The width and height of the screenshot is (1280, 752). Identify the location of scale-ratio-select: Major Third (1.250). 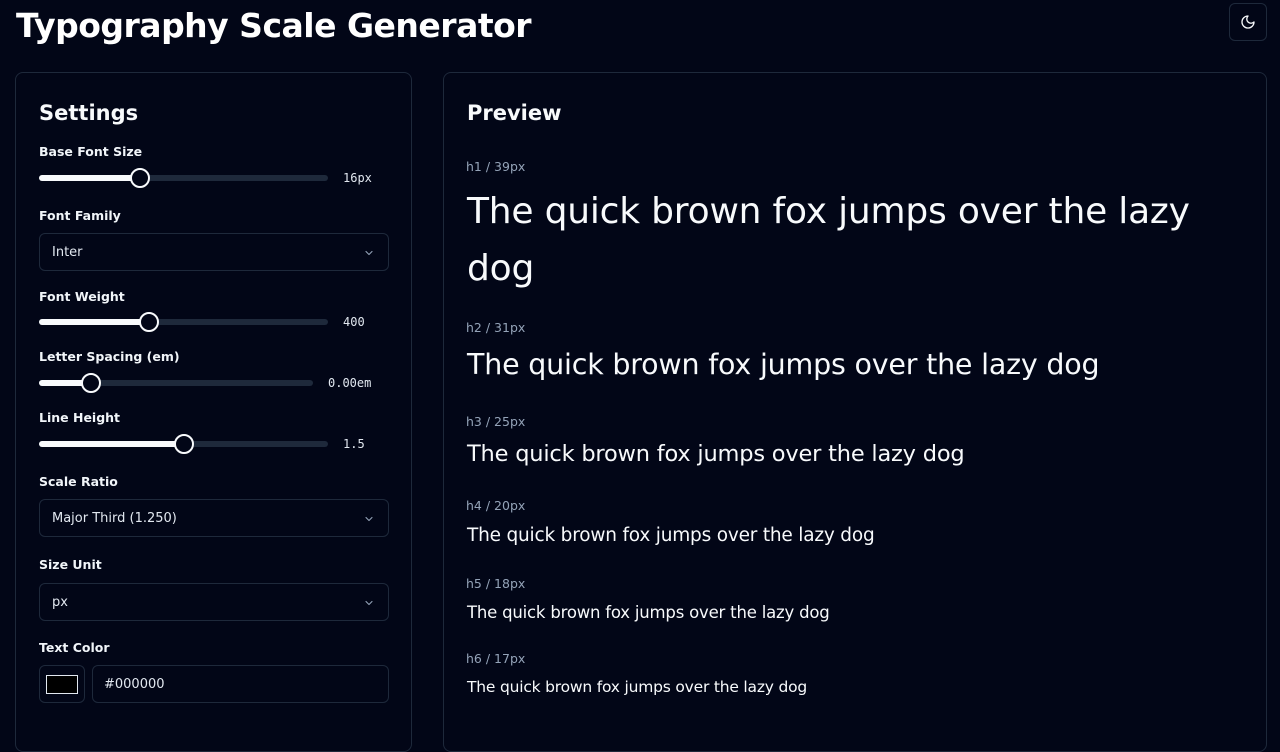
(214, 518).